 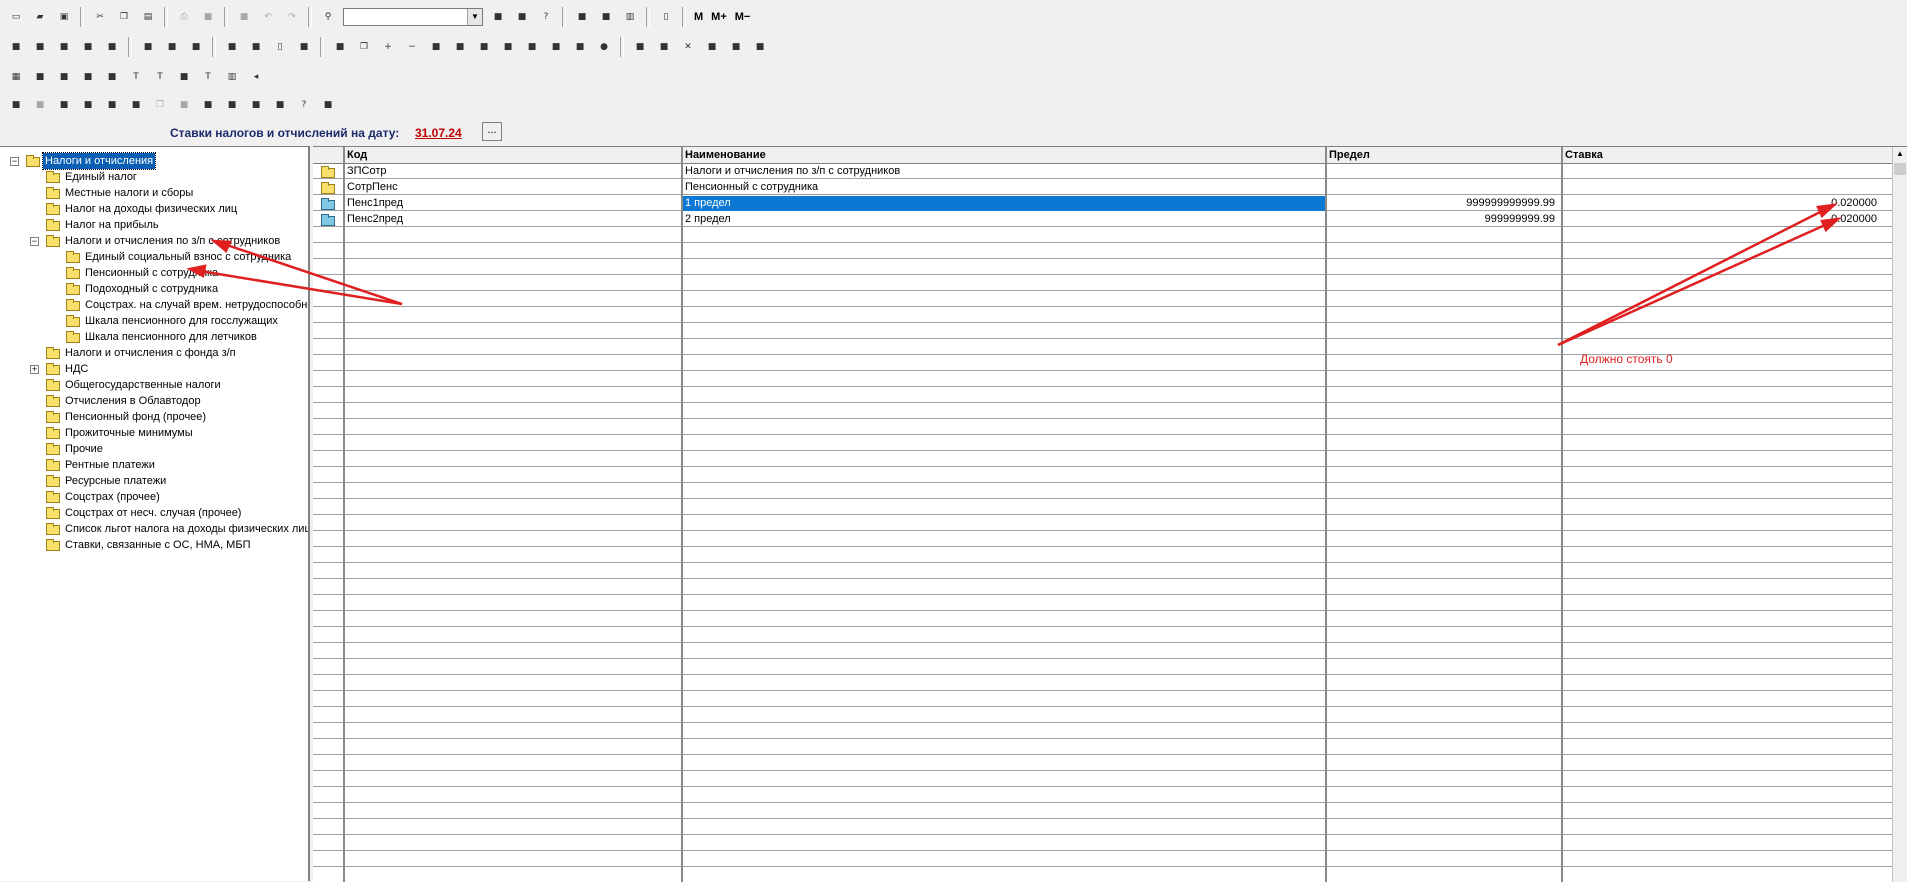 I want to click on find-replace-icon: ■, so click(x=522, y=17).